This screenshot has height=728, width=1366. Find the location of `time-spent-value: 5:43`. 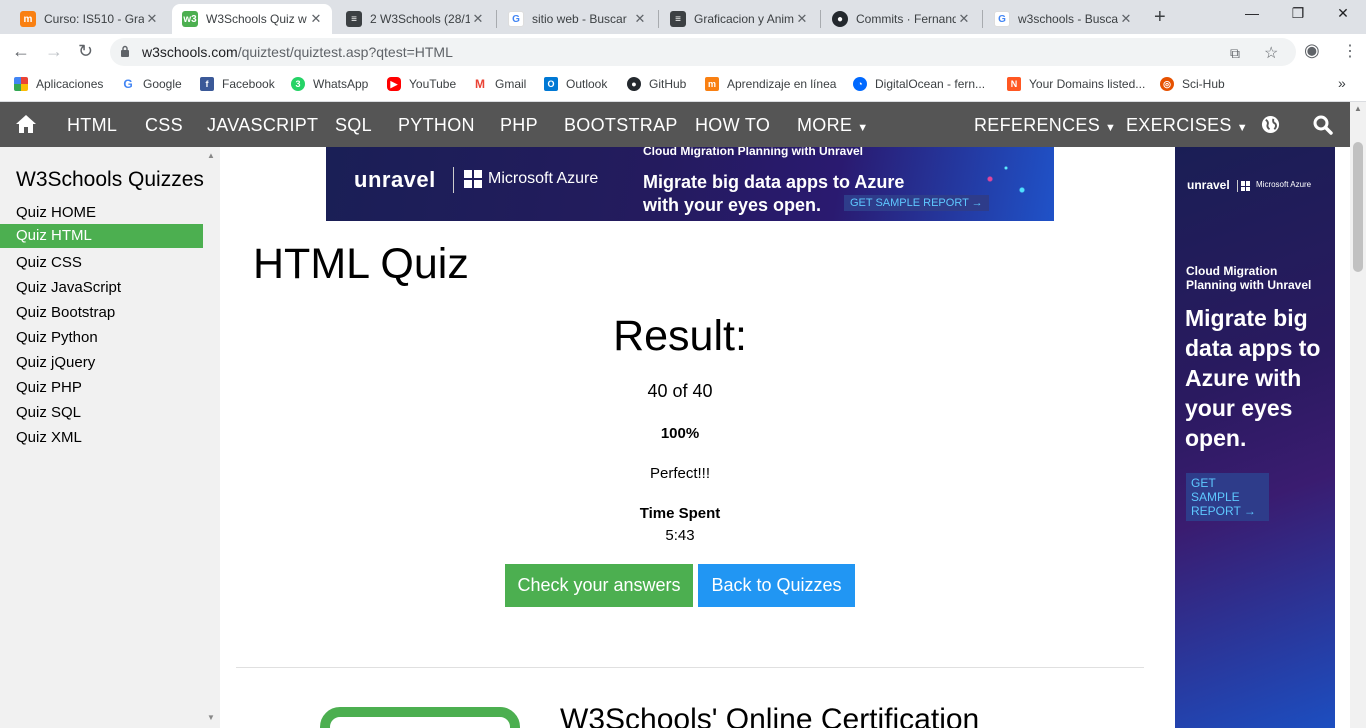

time-spent-value: 5:43 is located at coordinates (680, 535).